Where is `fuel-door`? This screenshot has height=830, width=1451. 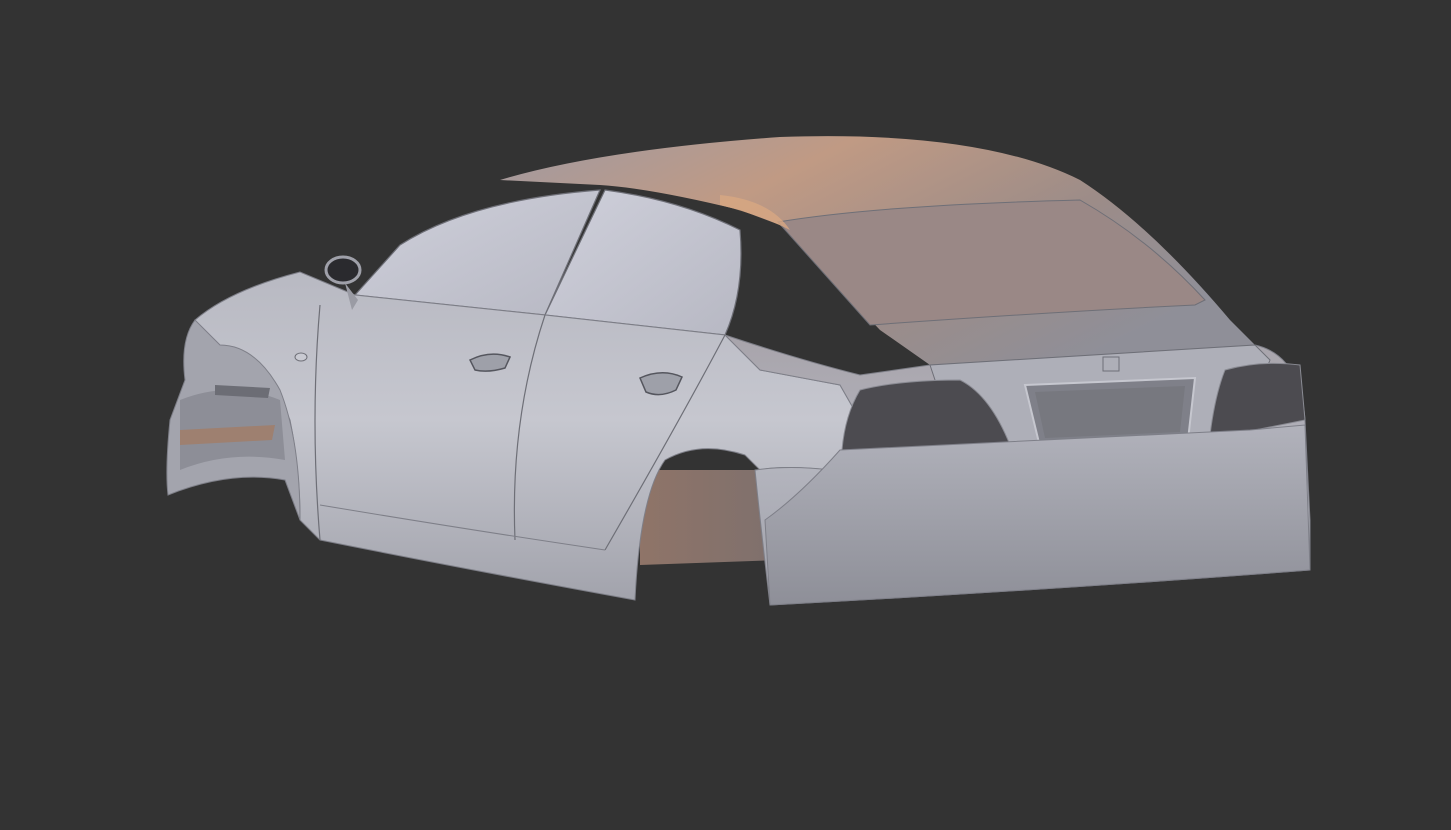
fuel-door is located at coordinates (301, 357).